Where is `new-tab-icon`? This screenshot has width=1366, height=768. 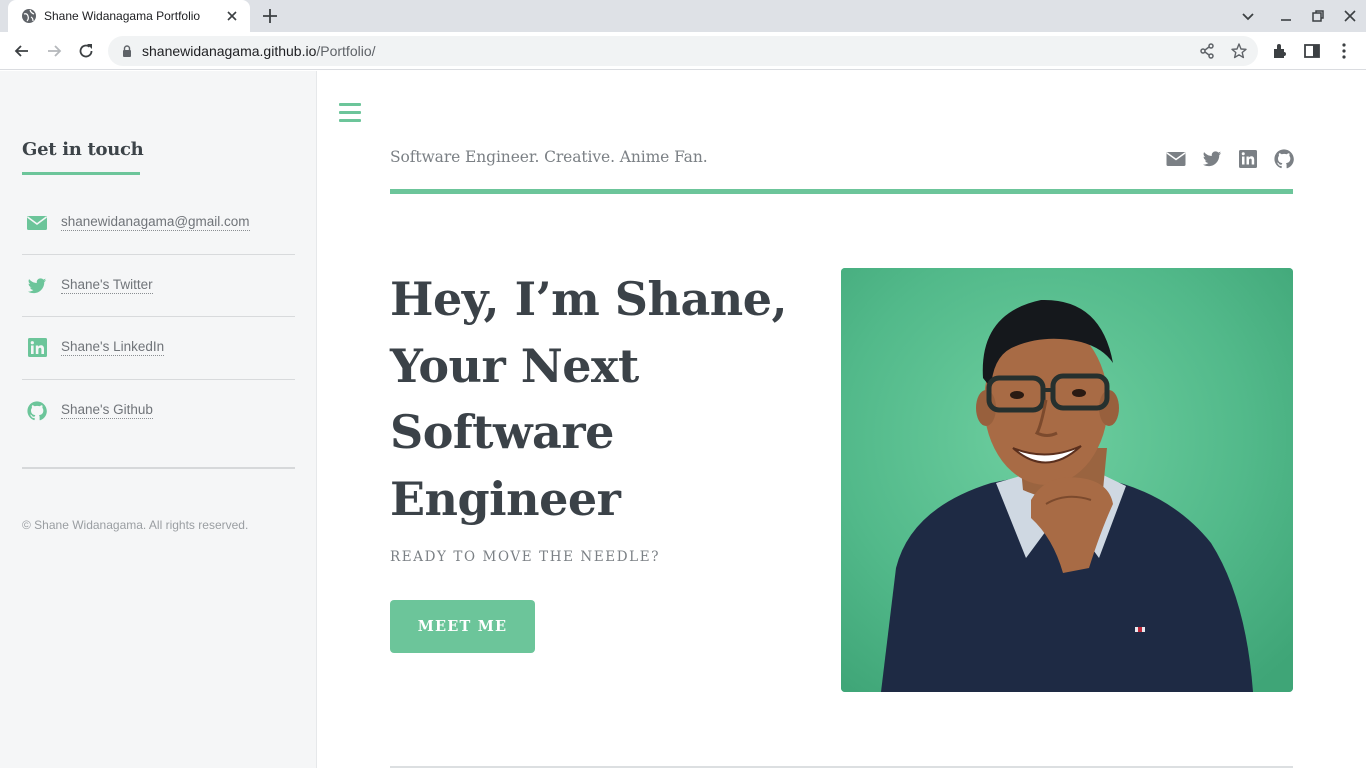 new-tab-icon is located at coordinates (270, 16).